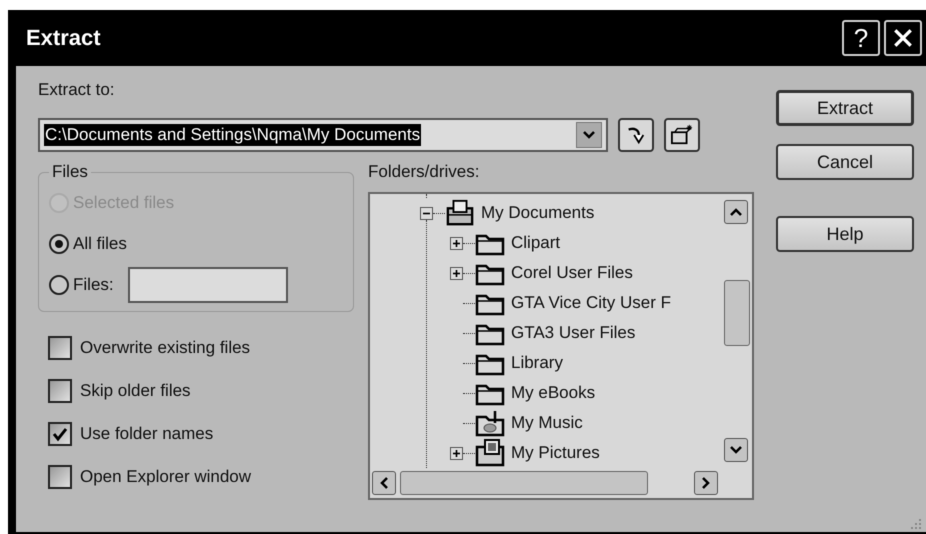 This screenshot has width=926, height=534. Describe the element at coordinates (845, 108) in the screenshot. I see `dialog-button: Extract` at that location.